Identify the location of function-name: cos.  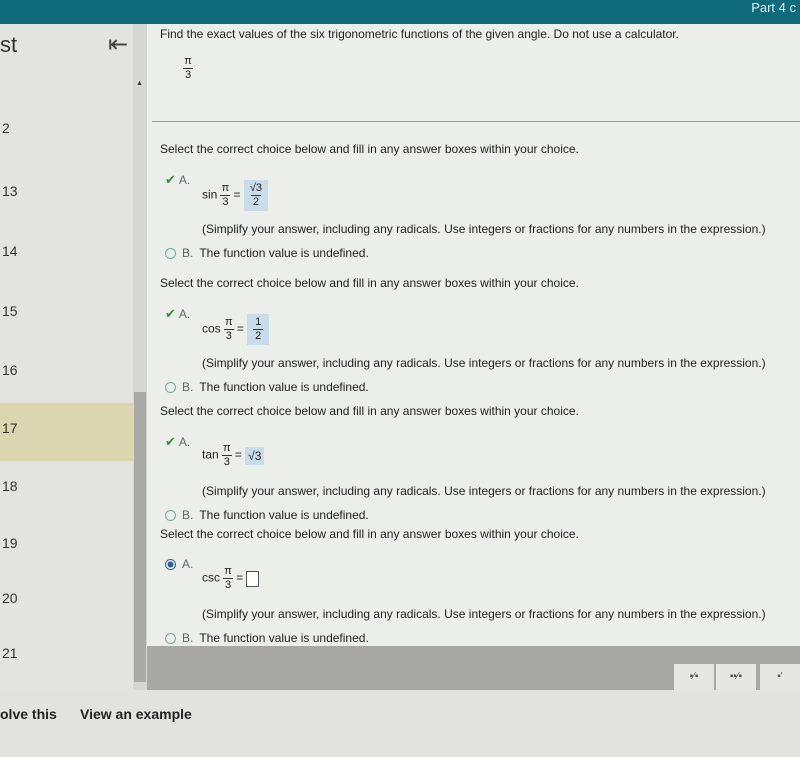
(211, 328).